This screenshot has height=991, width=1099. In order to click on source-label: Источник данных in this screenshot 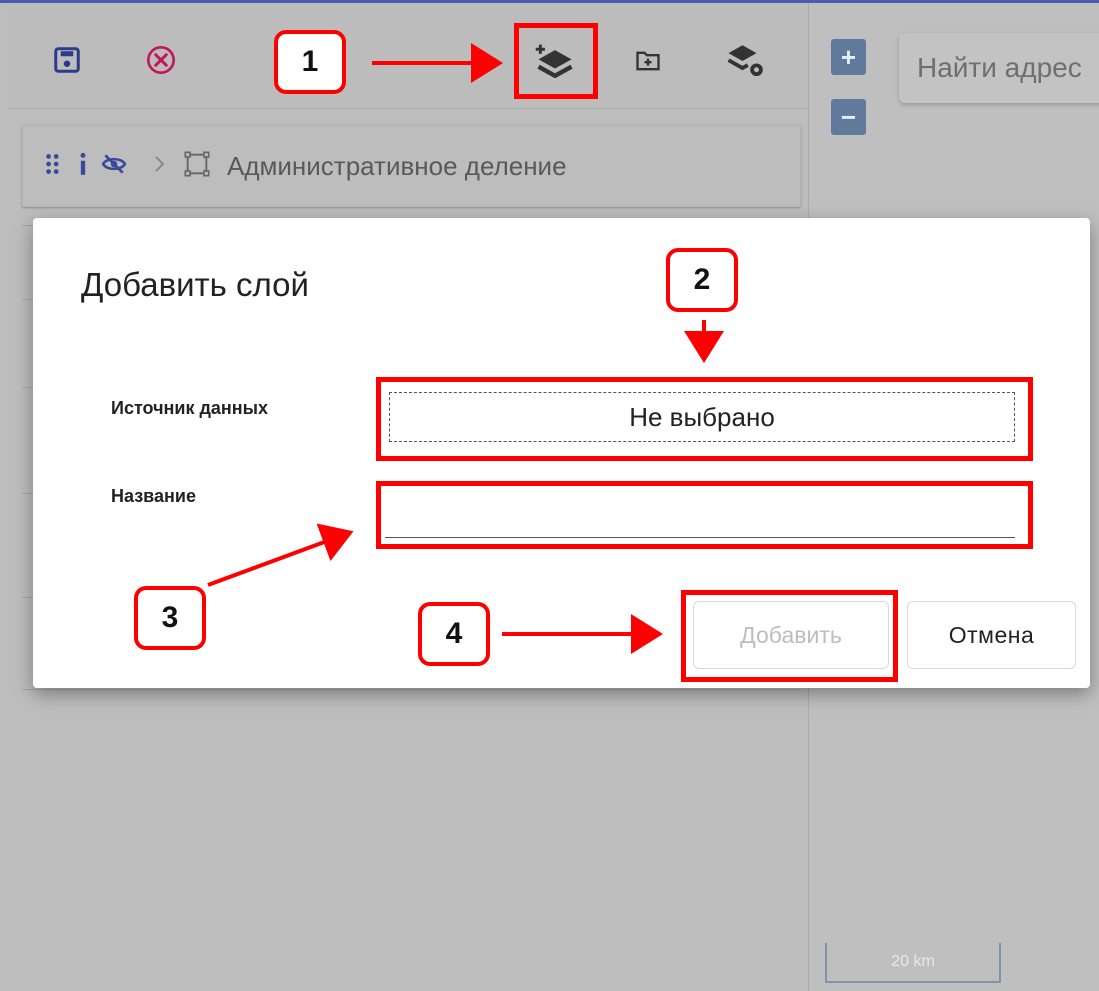, I will do `click(190, 408)`.